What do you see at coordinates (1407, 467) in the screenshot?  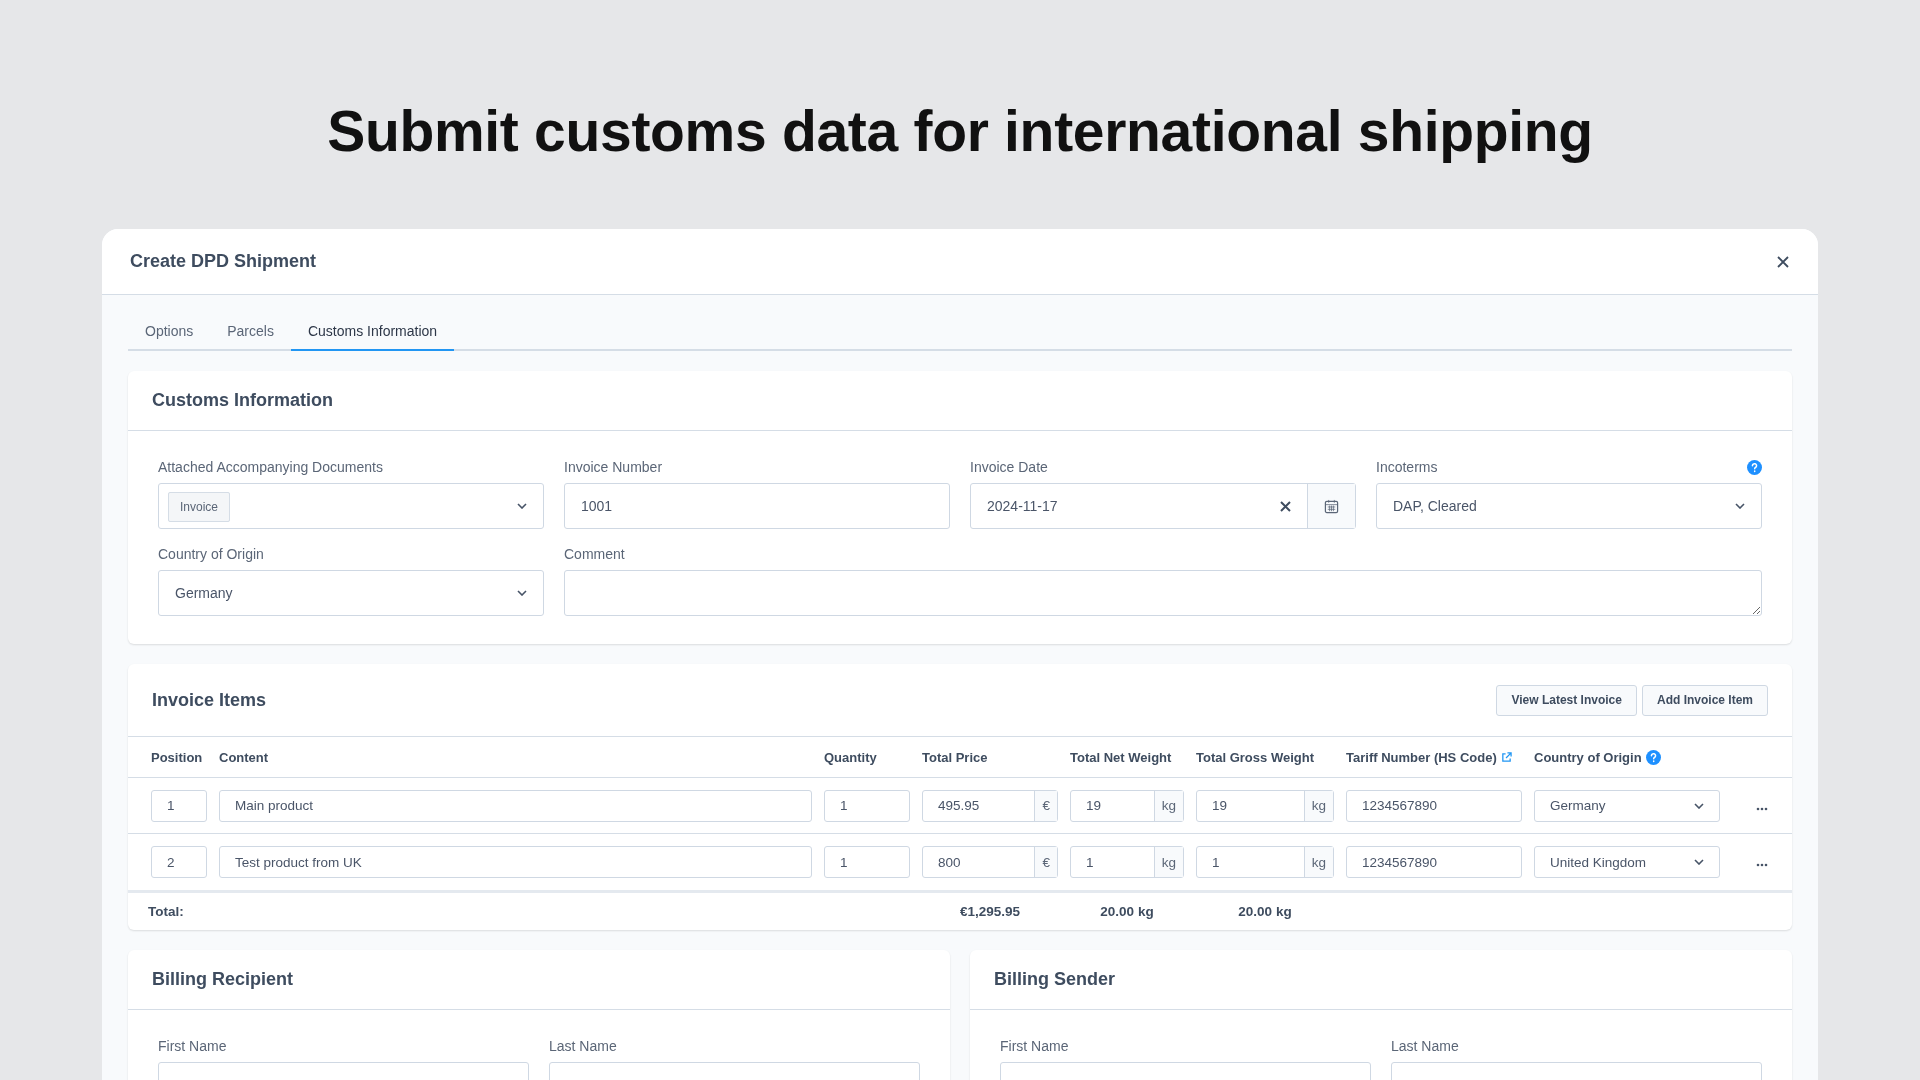 I see `field-label: Incoterms` at bounding box center [1407, 467].